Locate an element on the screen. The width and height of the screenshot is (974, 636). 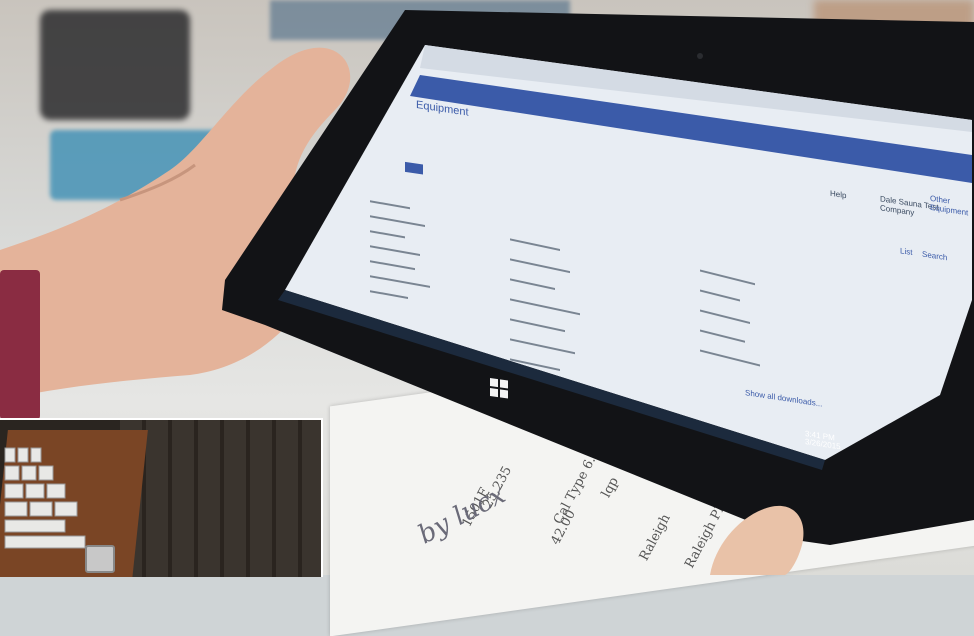
background-shelf is located at coordinates (420, 20).